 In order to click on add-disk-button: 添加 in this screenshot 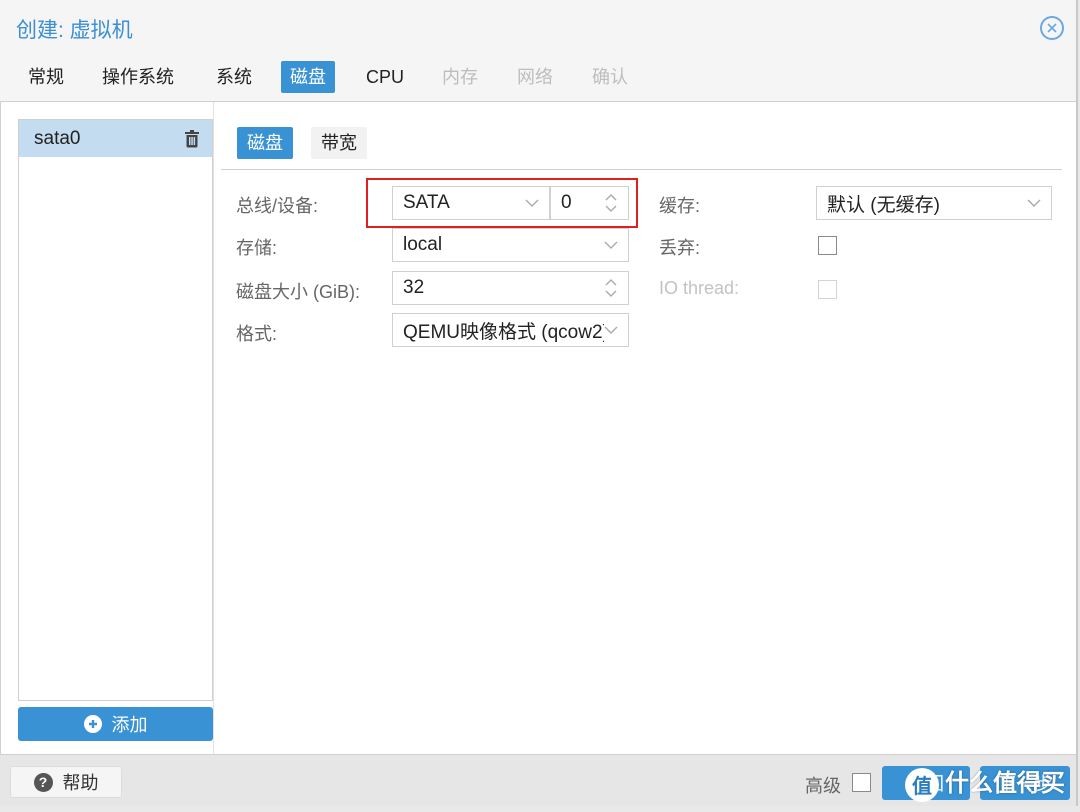, I will do `click(115, 724)`.